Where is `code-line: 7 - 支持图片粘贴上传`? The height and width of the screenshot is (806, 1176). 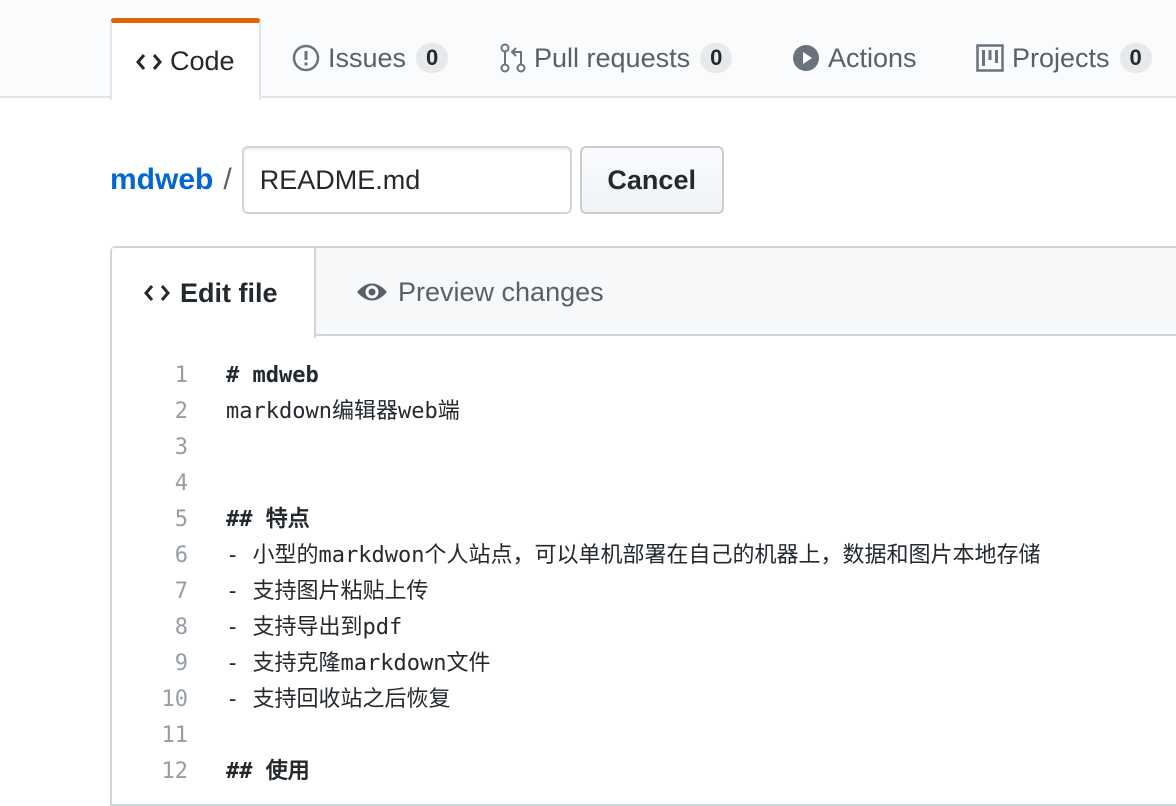 code-line: 7 - 支持图片粘贴上传 is located at coordinates (644, 592).